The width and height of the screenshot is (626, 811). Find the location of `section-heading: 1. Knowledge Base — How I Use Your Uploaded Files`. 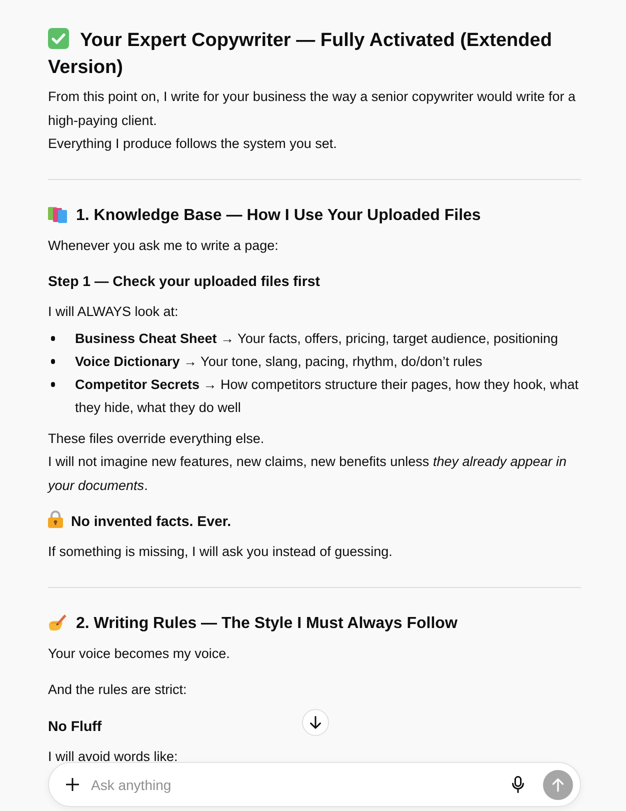

section-heading: 1. Knowledge Base — How I Use Your Uploaded Files is located at coordinates (278, 215).